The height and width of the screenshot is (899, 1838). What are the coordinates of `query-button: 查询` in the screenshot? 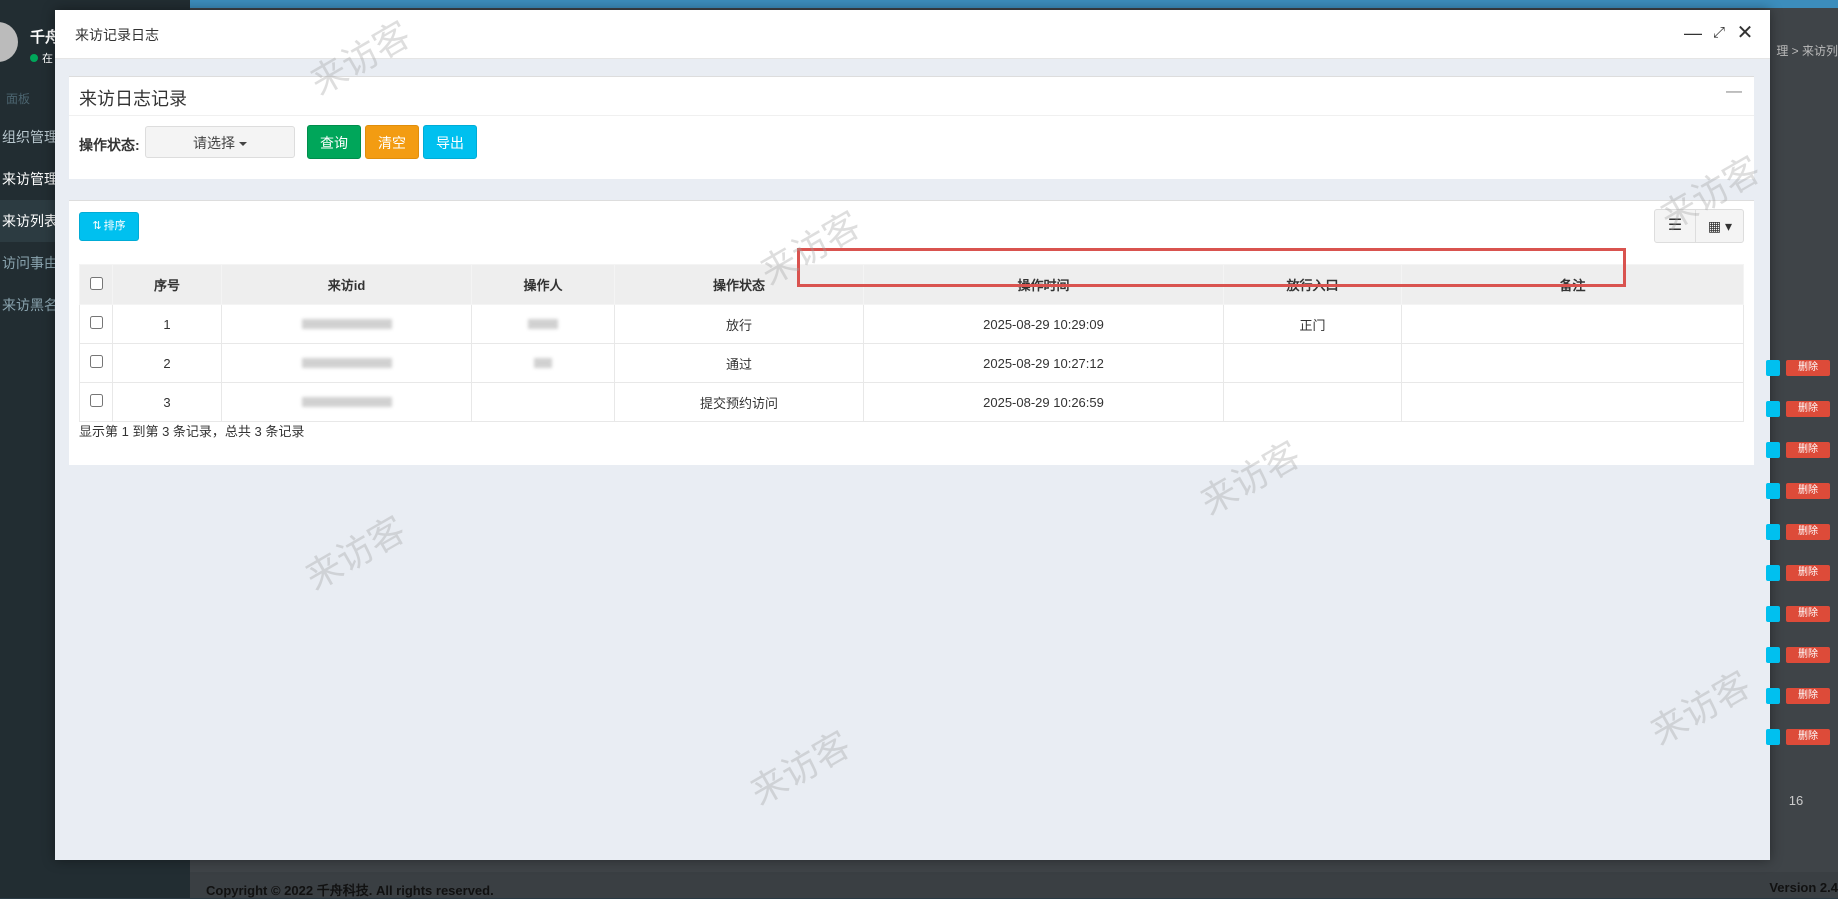 It's located at (334, 142).